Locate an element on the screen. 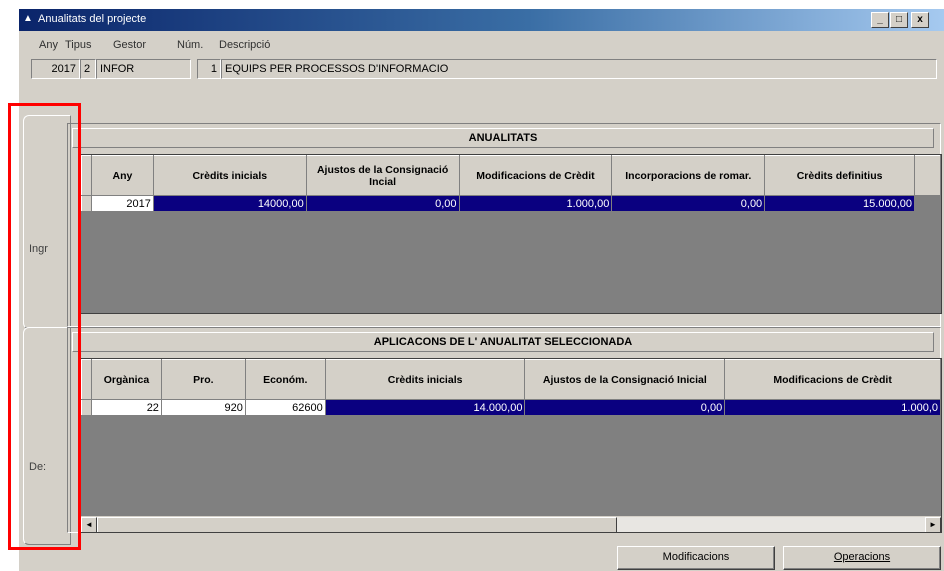  descripcio-field: EQUIPS PER PROCESSOS D'INFORMACIO is located at coordinates (579, 69).